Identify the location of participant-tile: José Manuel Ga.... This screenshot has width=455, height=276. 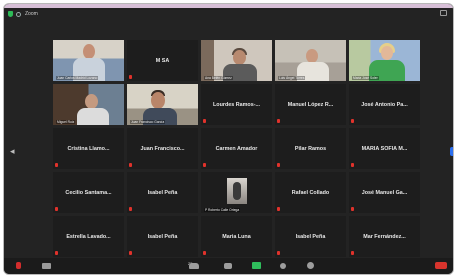
(384, 192).